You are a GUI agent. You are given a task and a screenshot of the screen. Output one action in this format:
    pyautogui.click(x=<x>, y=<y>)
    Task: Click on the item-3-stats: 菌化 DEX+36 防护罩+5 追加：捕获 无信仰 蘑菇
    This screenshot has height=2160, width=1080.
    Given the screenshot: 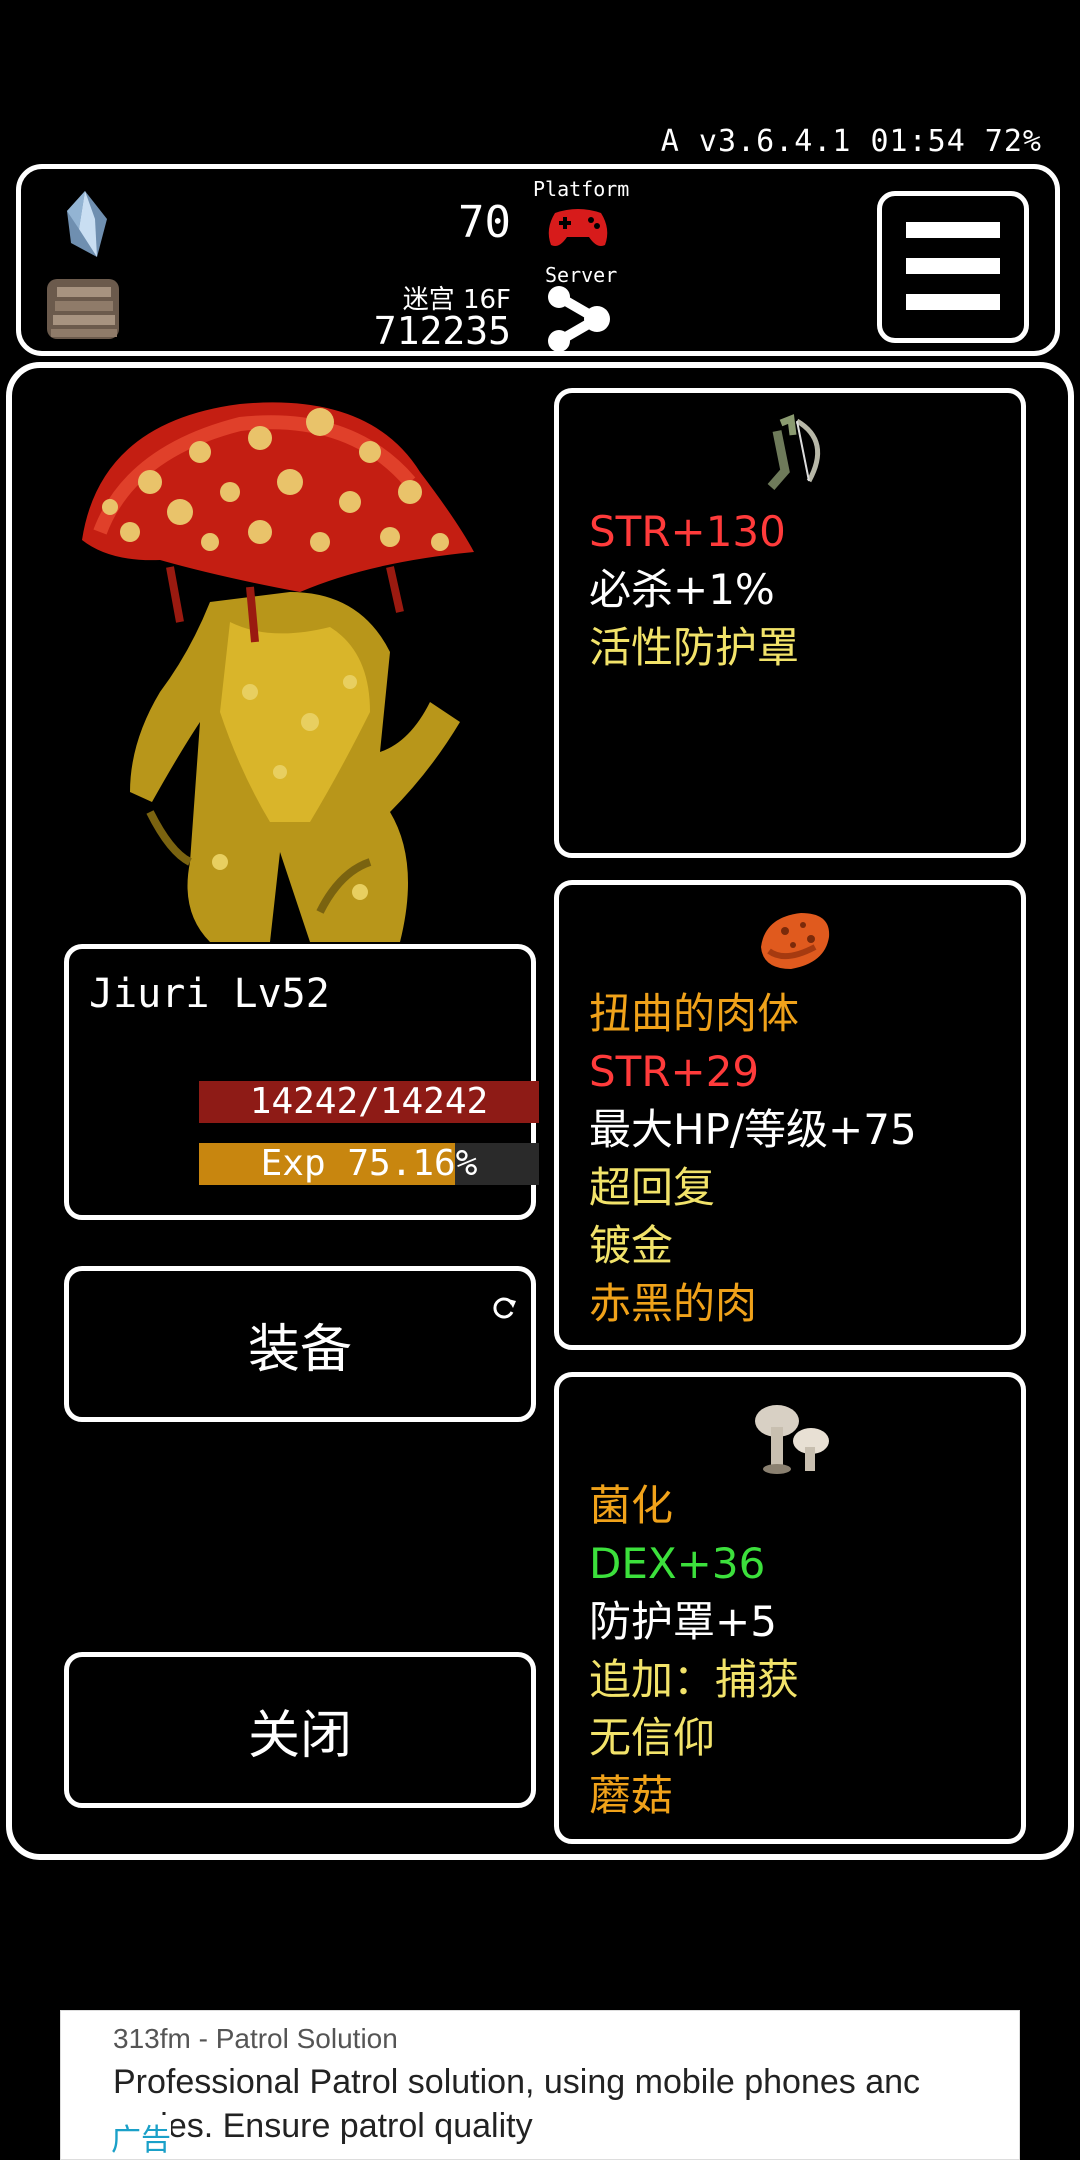 What is the action you would take?
    pyautogui.click(x=694, y=1651)
    